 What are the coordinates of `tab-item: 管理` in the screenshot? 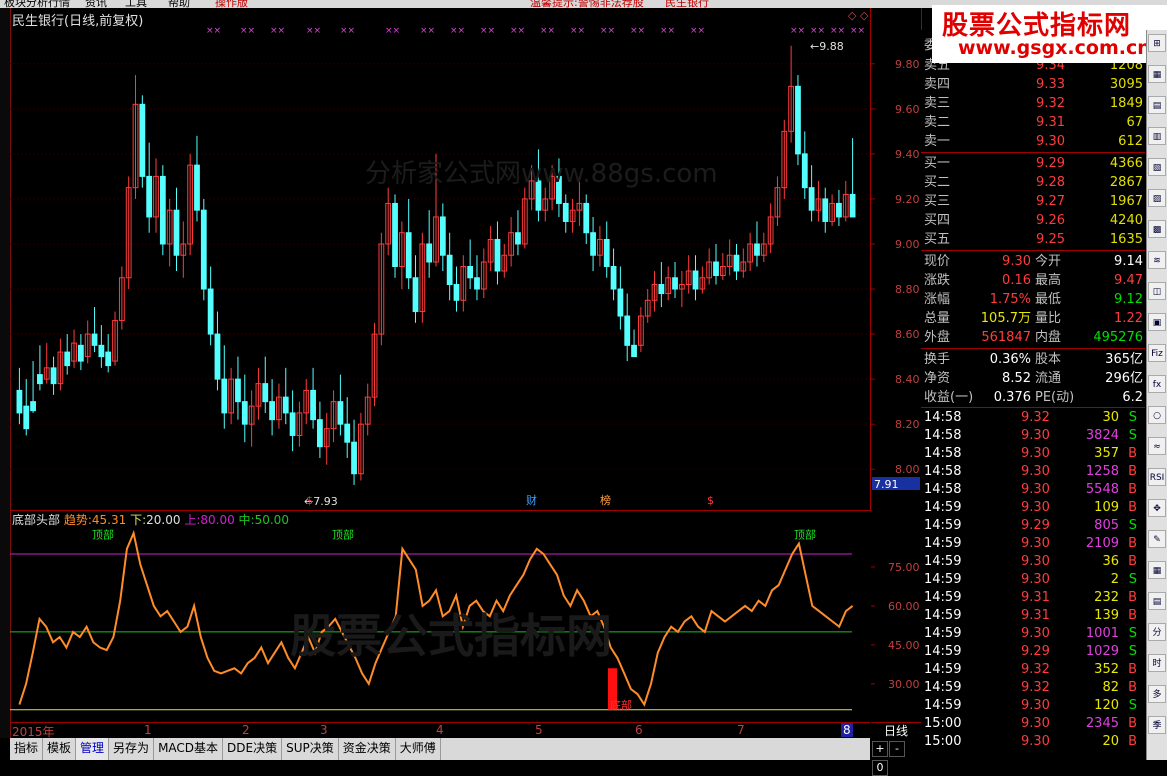 It's located at (93, 749).